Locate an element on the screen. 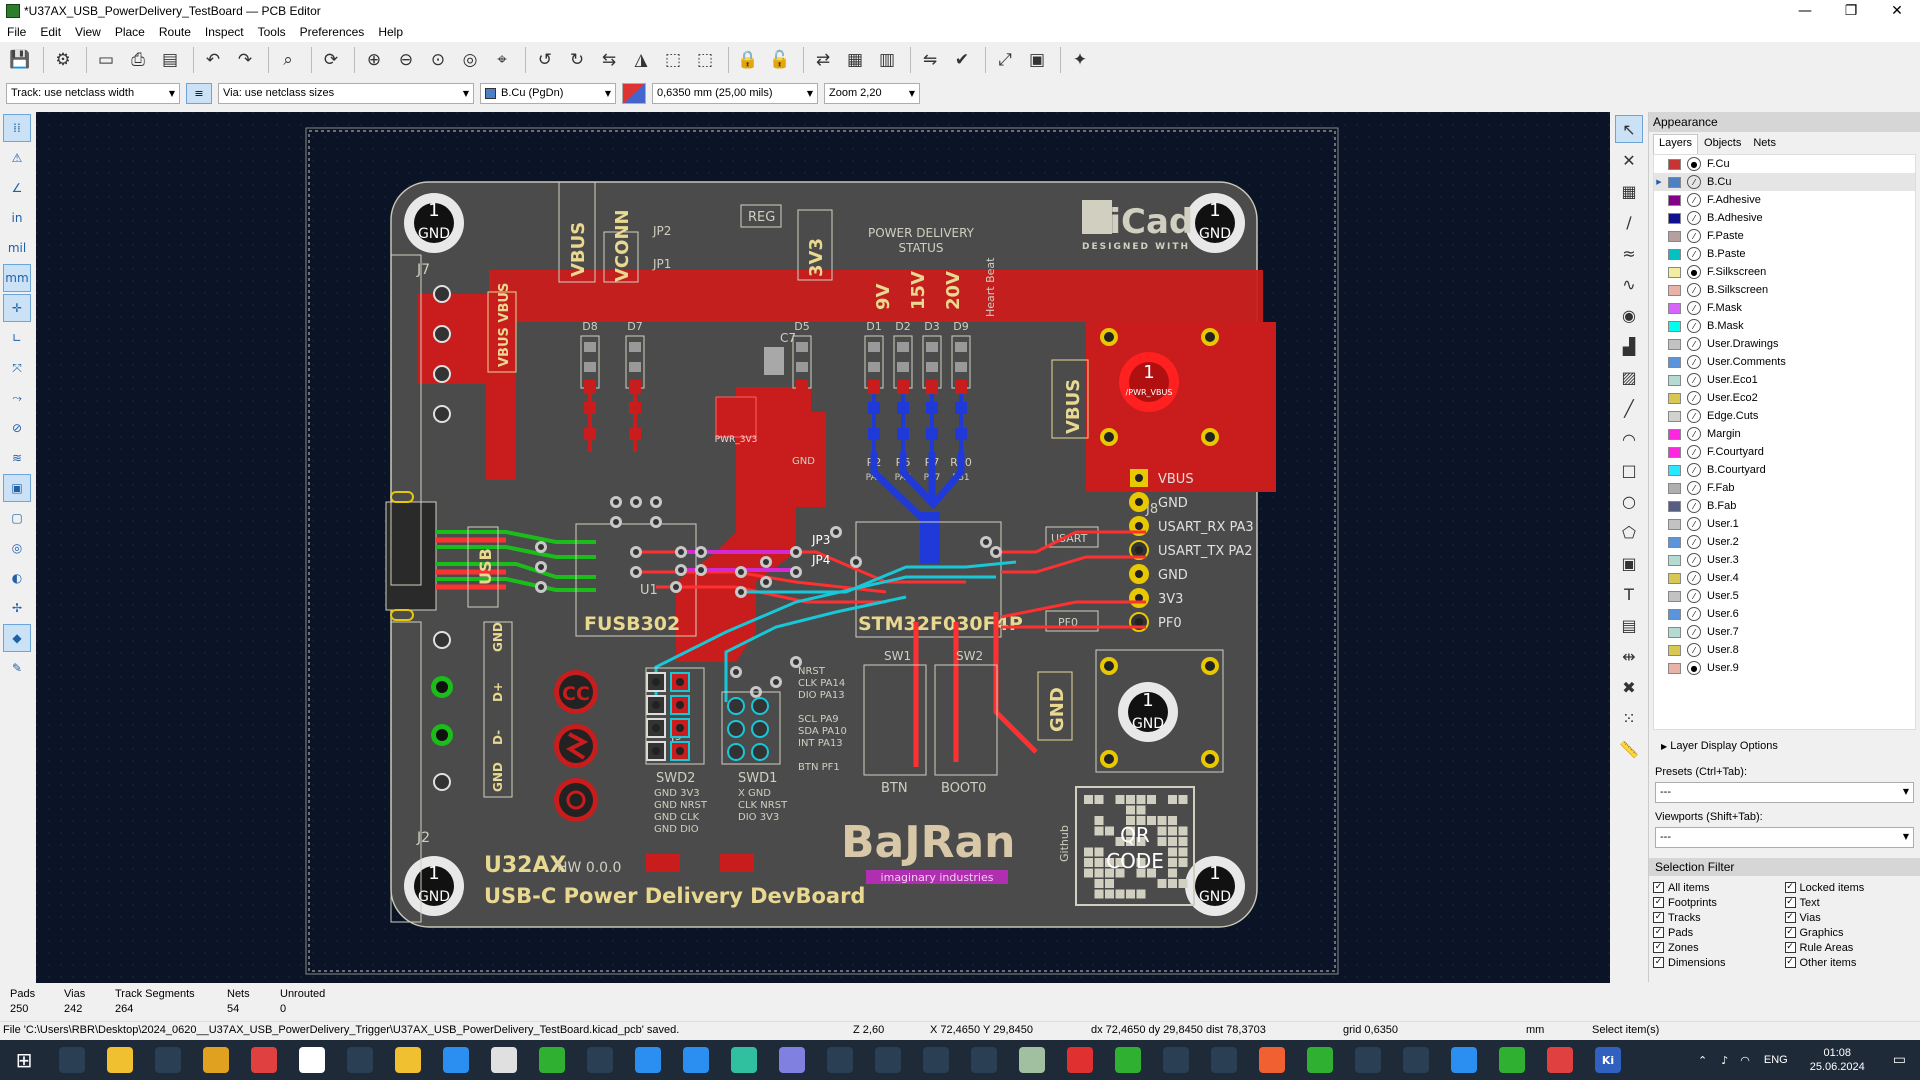 This screenshot has width=1920, height=1080. auto-track-width-button: ≡ is located at coordinates (199, 93).